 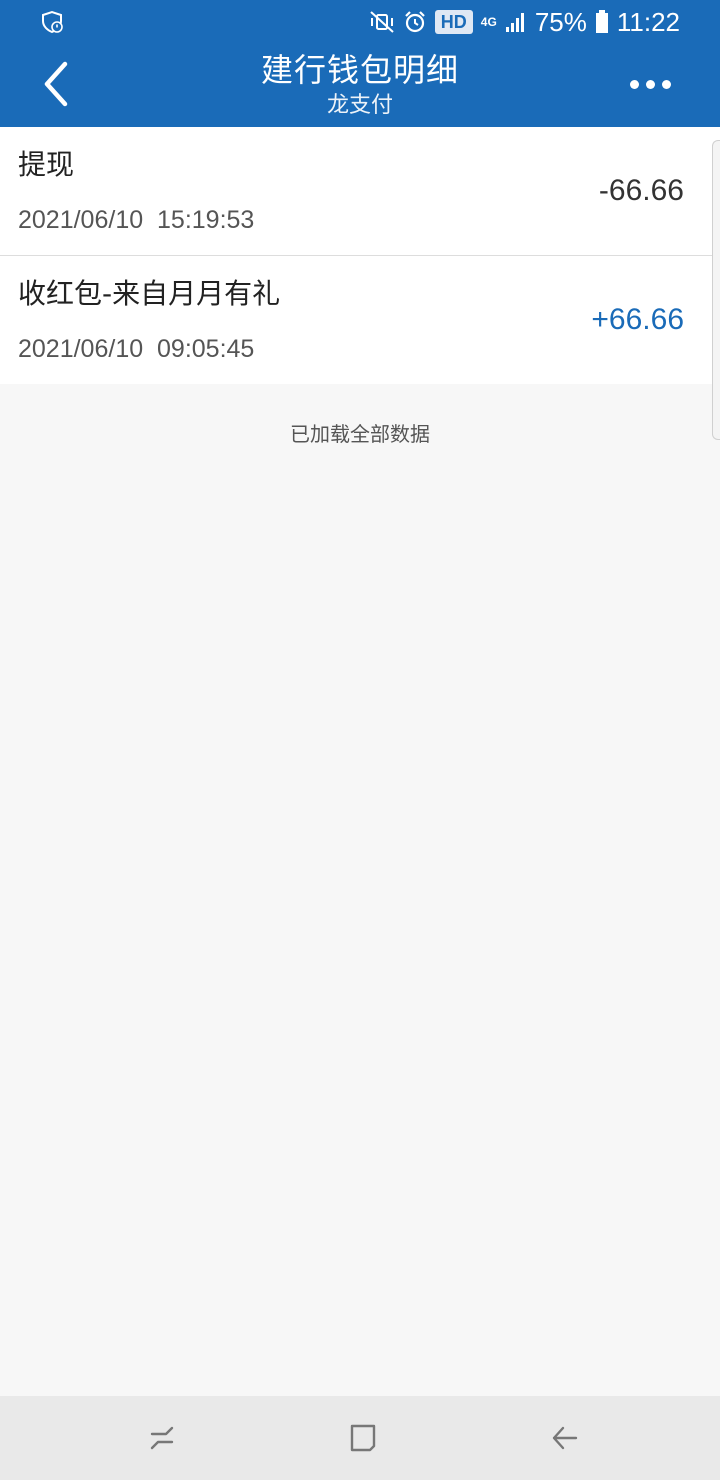 I want to click on header: HD 4G 75% 11:22 建行钱包明细 龙支付, so click(x=360, y=63).